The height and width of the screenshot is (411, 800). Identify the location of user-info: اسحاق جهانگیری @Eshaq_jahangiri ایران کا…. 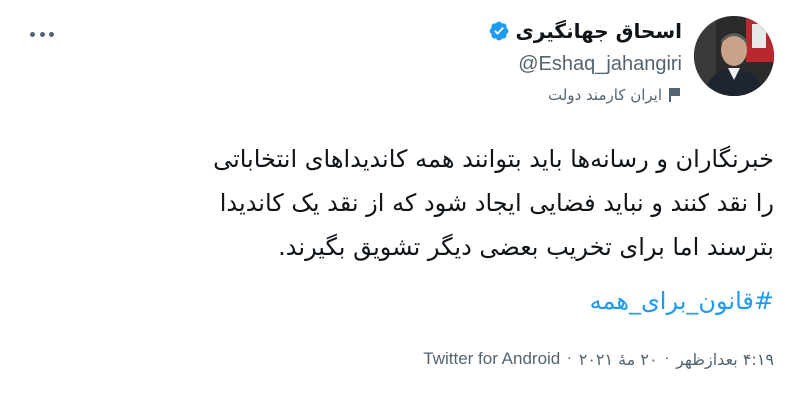
(585, 61).